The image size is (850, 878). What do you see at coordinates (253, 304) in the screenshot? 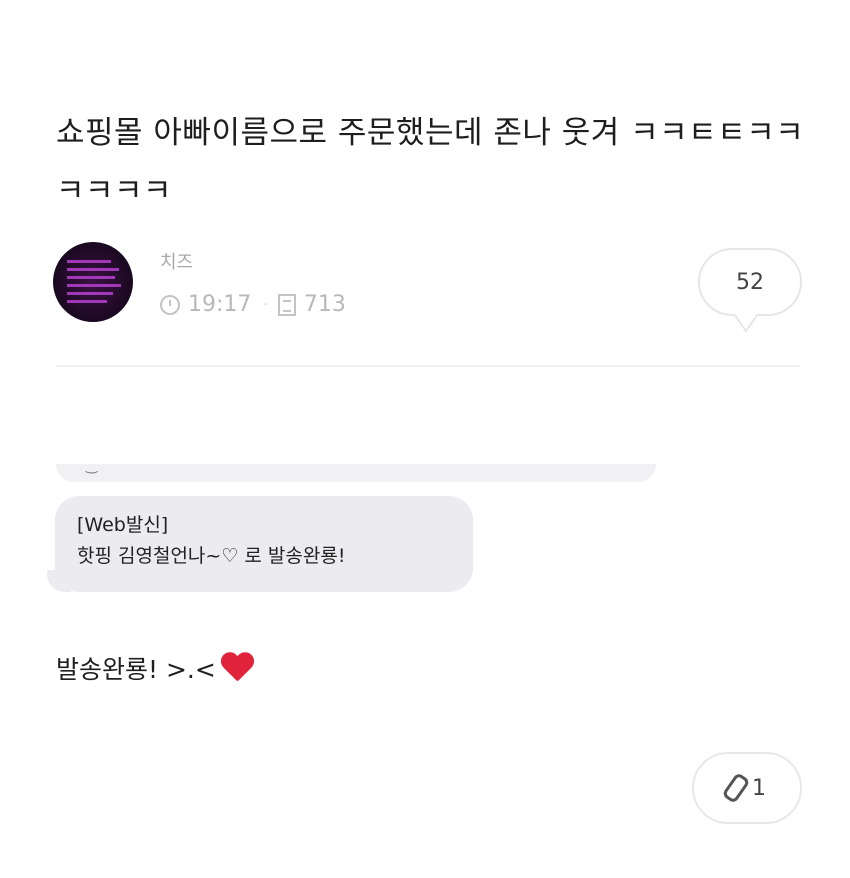
I see `post-meta: 19:17 · 713` at bounding box center [253, 304].